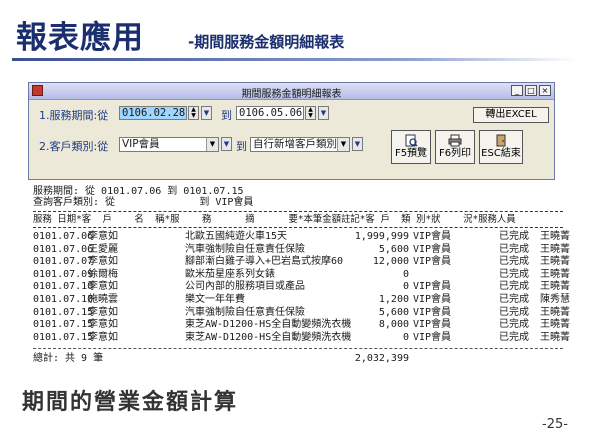 The width and height of the screenshot is (590, 443). I want to click on report-customer-cell: 徐爾梅, so click(103, 274).